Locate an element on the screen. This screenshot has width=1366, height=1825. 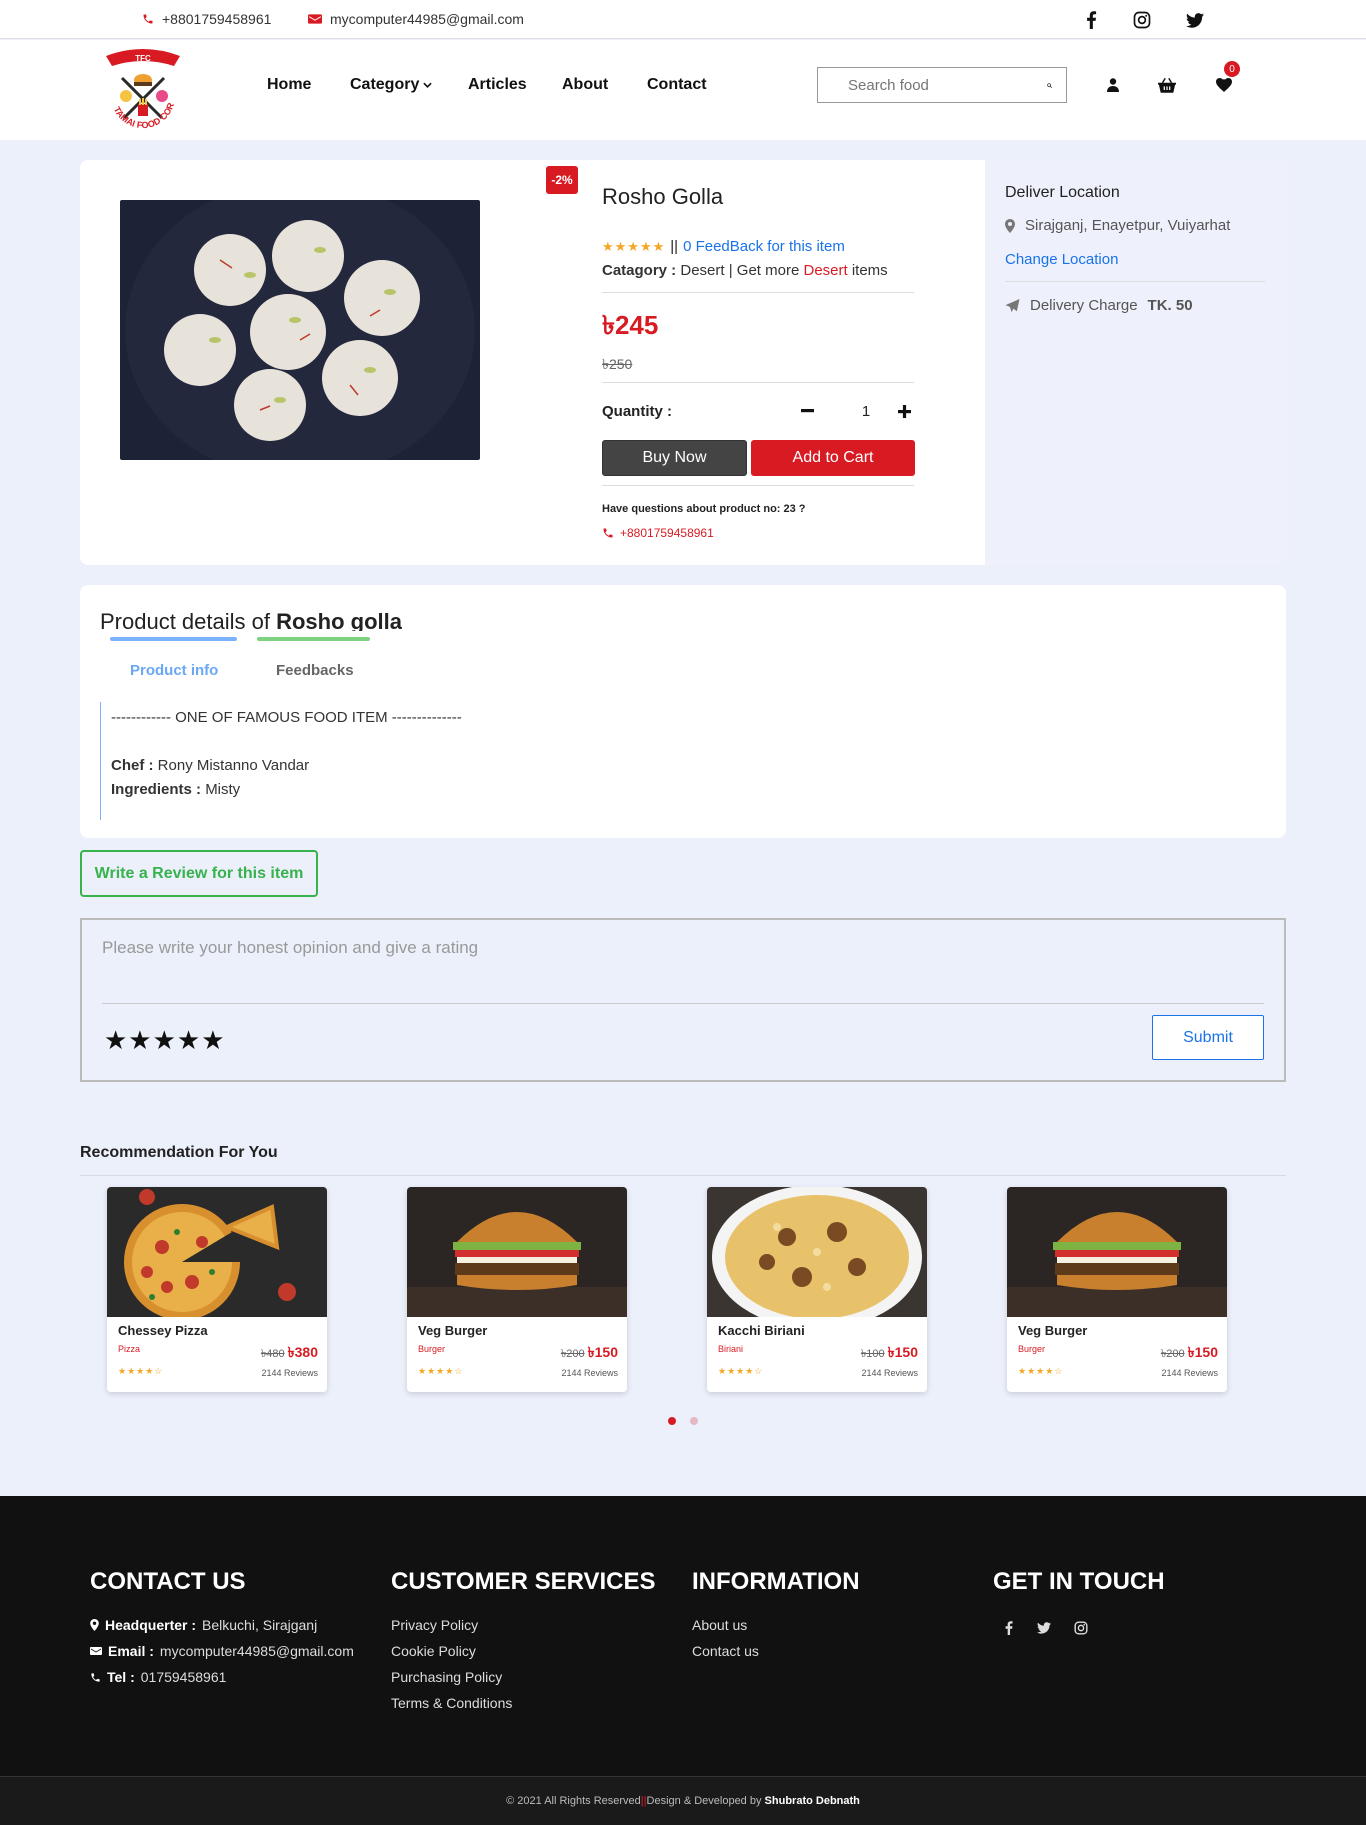
map-marker-icon is located at coordinates (1010, 225).